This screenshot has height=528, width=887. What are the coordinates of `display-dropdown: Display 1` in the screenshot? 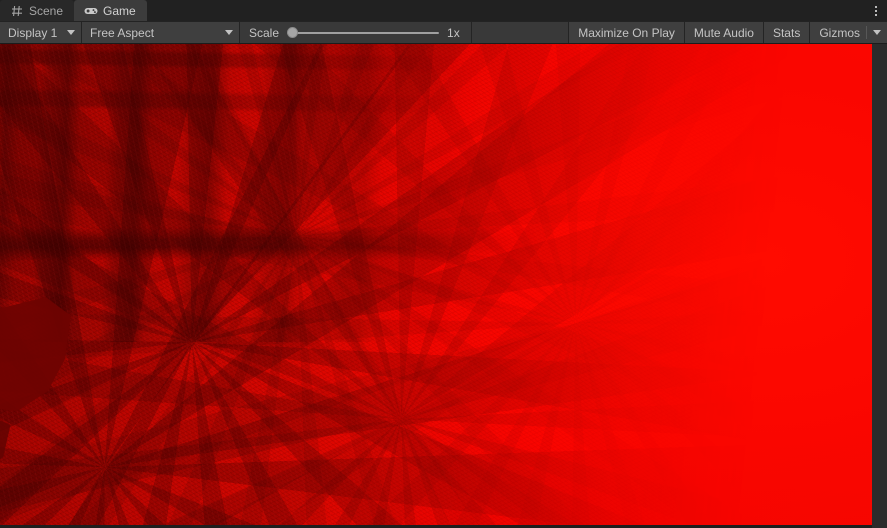 It's located at (41, 32).